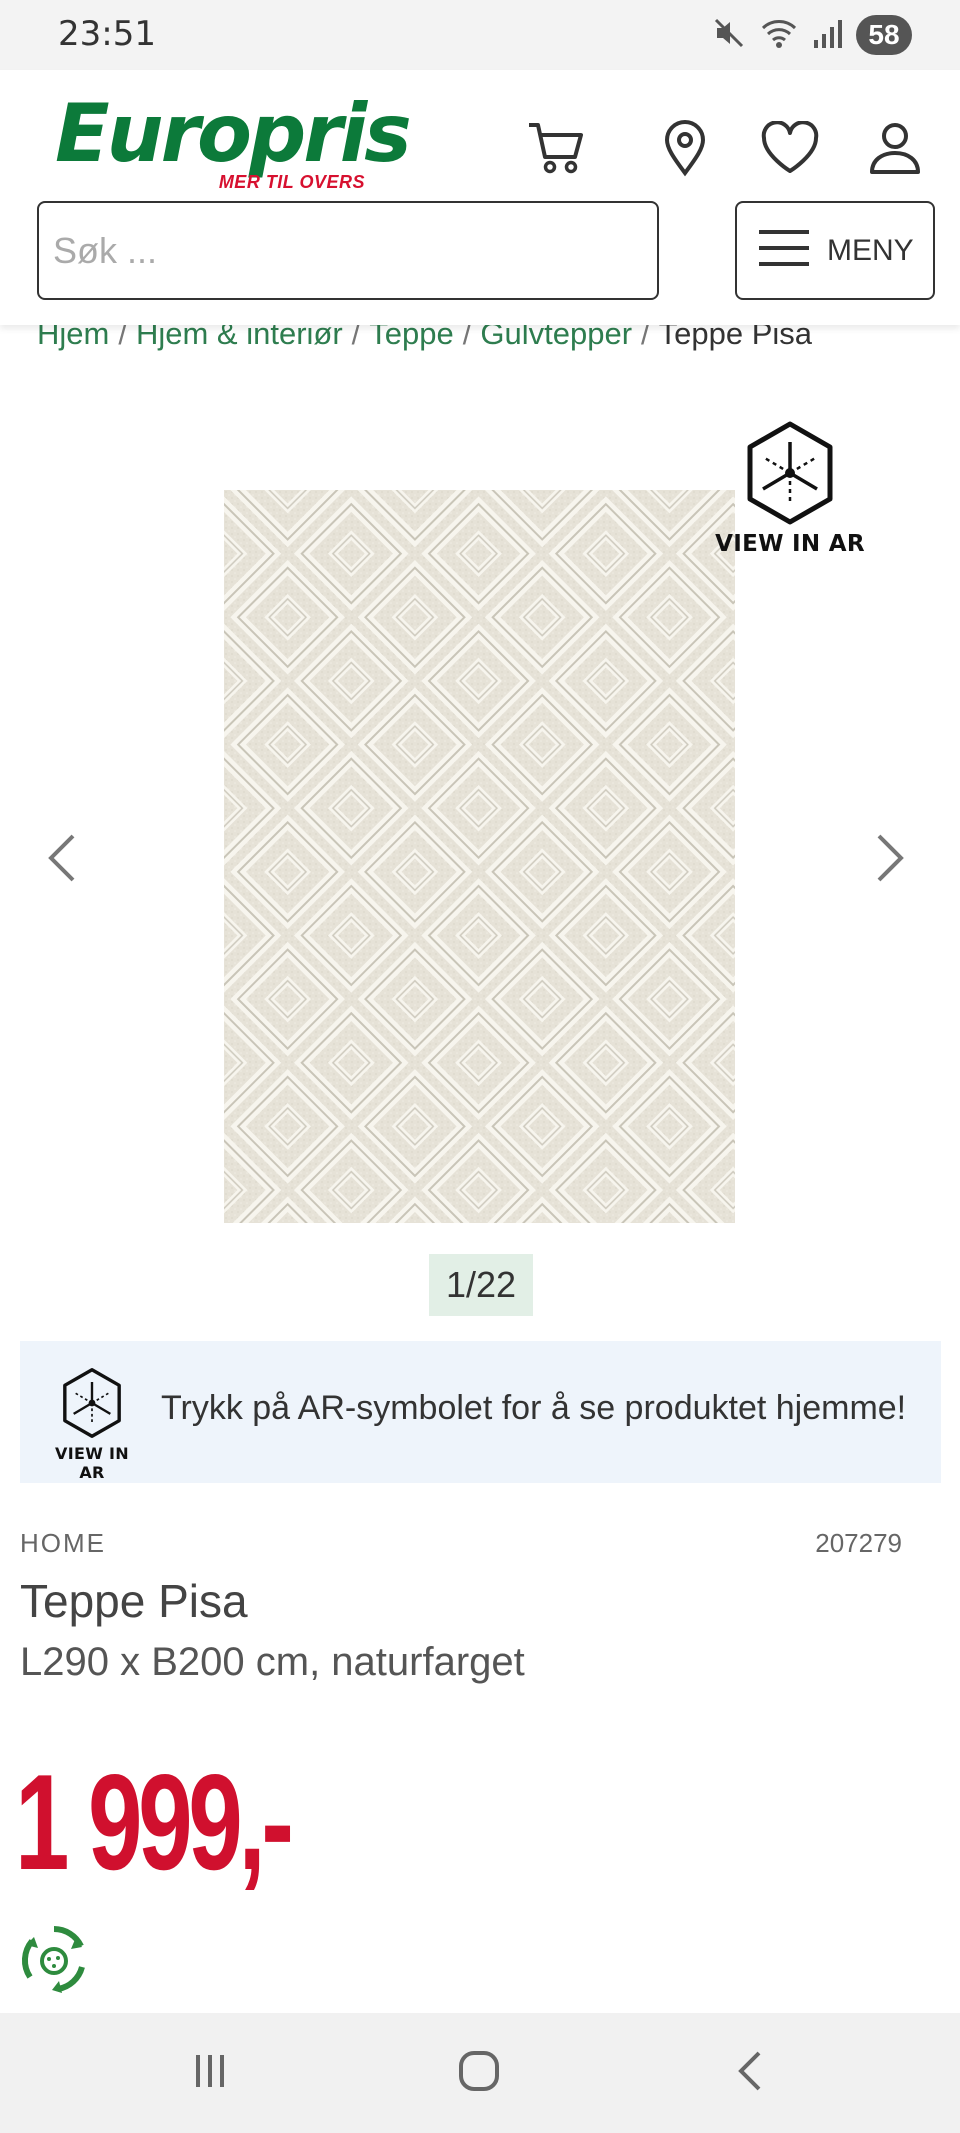  Describe the element at coordinates (272, 1662) in the screenshot. I see `product-description: L290 x B200 cm, naturfarget` at that location.